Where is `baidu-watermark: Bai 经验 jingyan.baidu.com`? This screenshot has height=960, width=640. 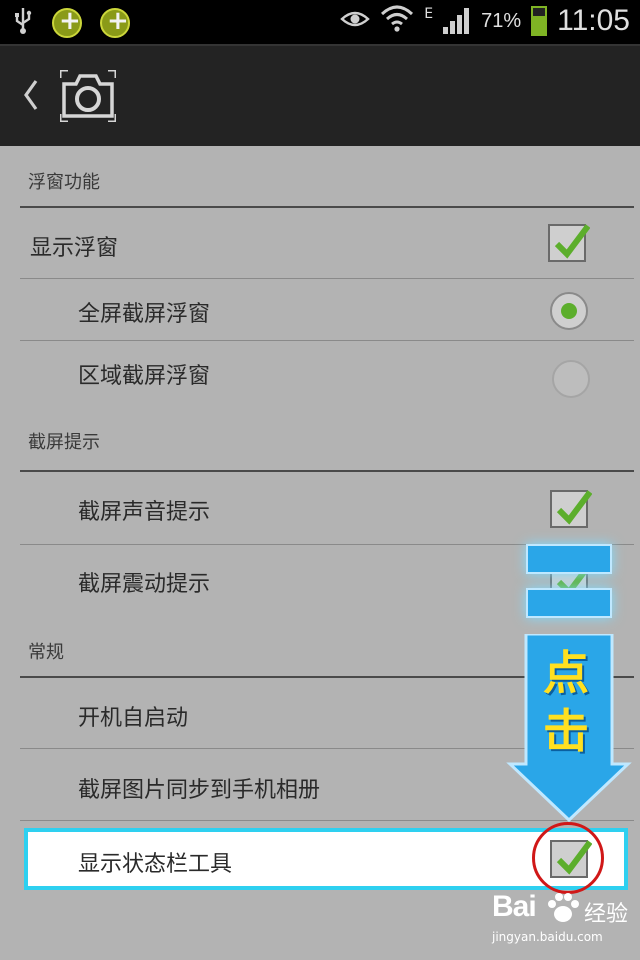 baidu-watermark: Bai 经验 jingyan.baidu.com is located at coordinates (562, 920).